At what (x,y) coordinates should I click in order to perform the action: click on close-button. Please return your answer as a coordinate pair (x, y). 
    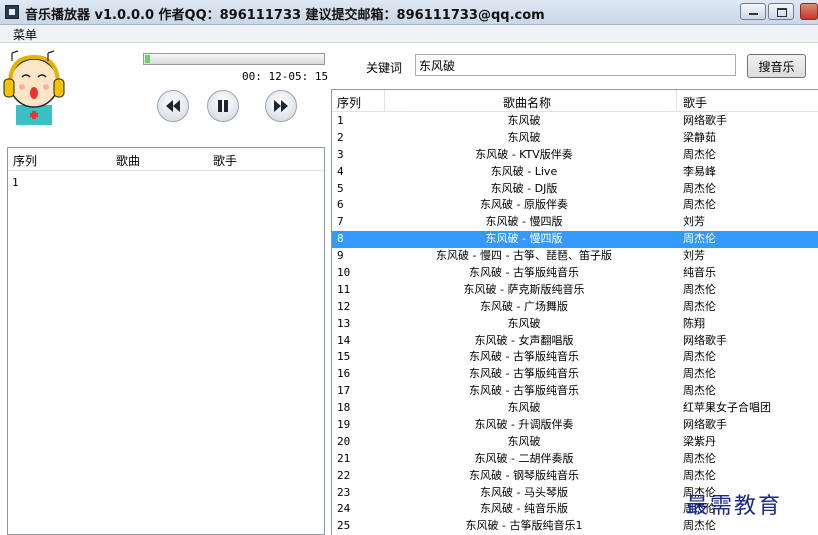
    Looking at the image, I should click on (809, 11).